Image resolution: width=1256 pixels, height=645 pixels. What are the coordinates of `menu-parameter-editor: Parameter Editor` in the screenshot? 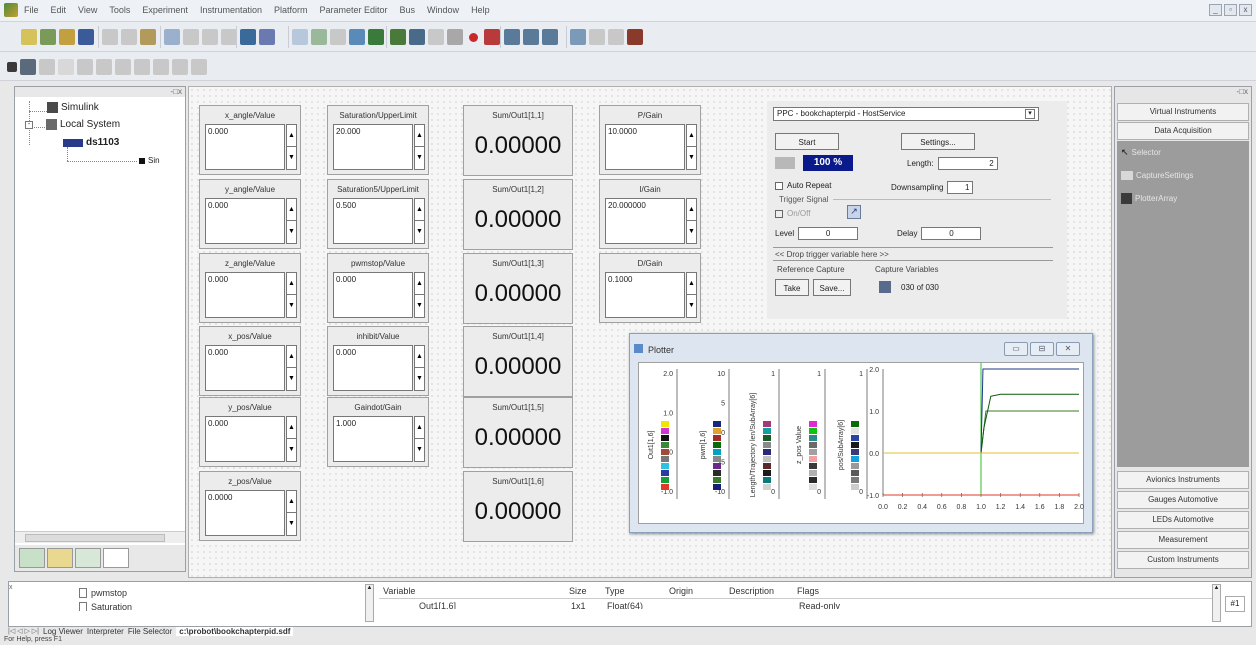 It's located at (354, 10).